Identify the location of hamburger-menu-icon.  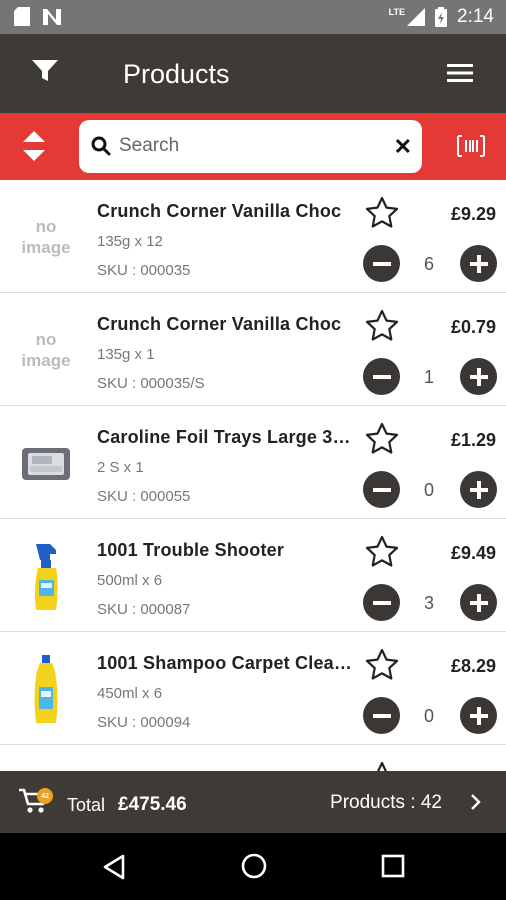
(460, 73).